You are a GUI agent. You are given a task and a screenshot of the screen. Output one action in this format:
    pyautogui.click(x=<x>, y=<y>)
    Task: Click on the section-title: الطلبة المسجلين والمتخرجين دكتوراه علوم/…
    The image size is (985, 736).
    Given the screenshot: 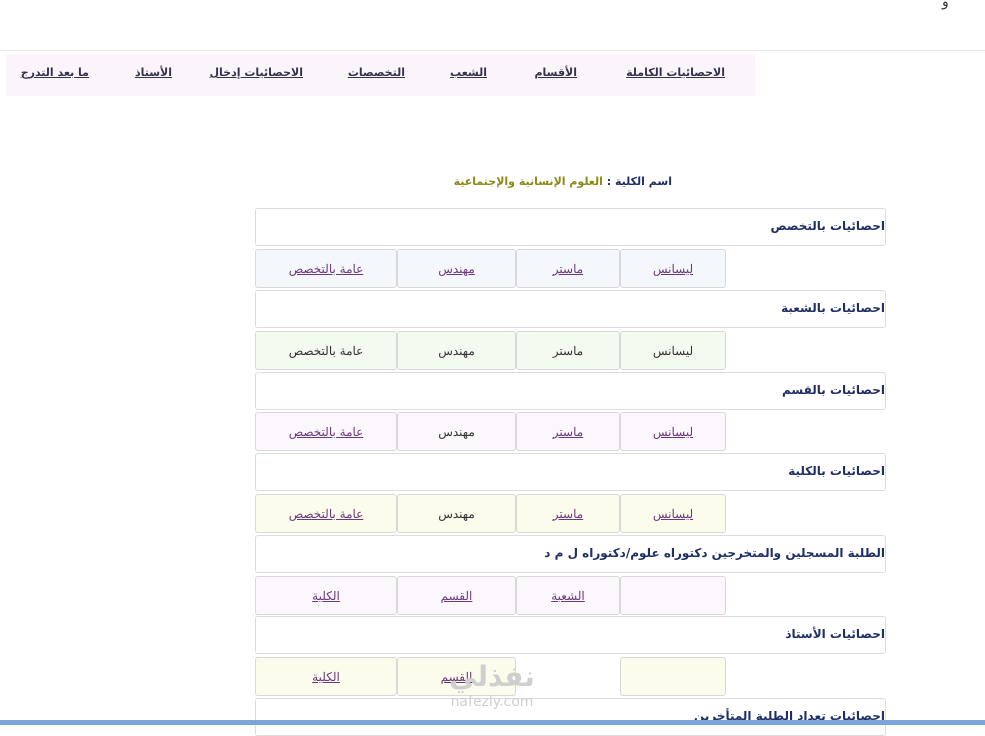 What is the action you would take?
    pyautogui.click(x=714, y=553)
    